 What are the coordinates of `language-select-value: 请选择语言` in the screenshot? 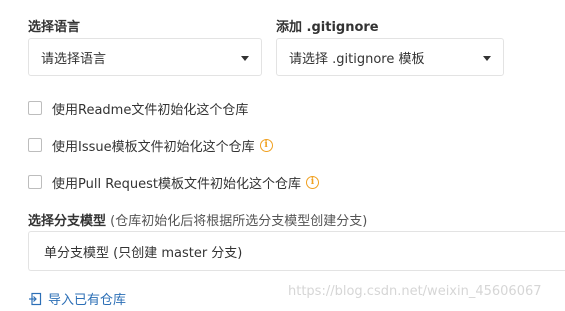 It's located at (74, 59).